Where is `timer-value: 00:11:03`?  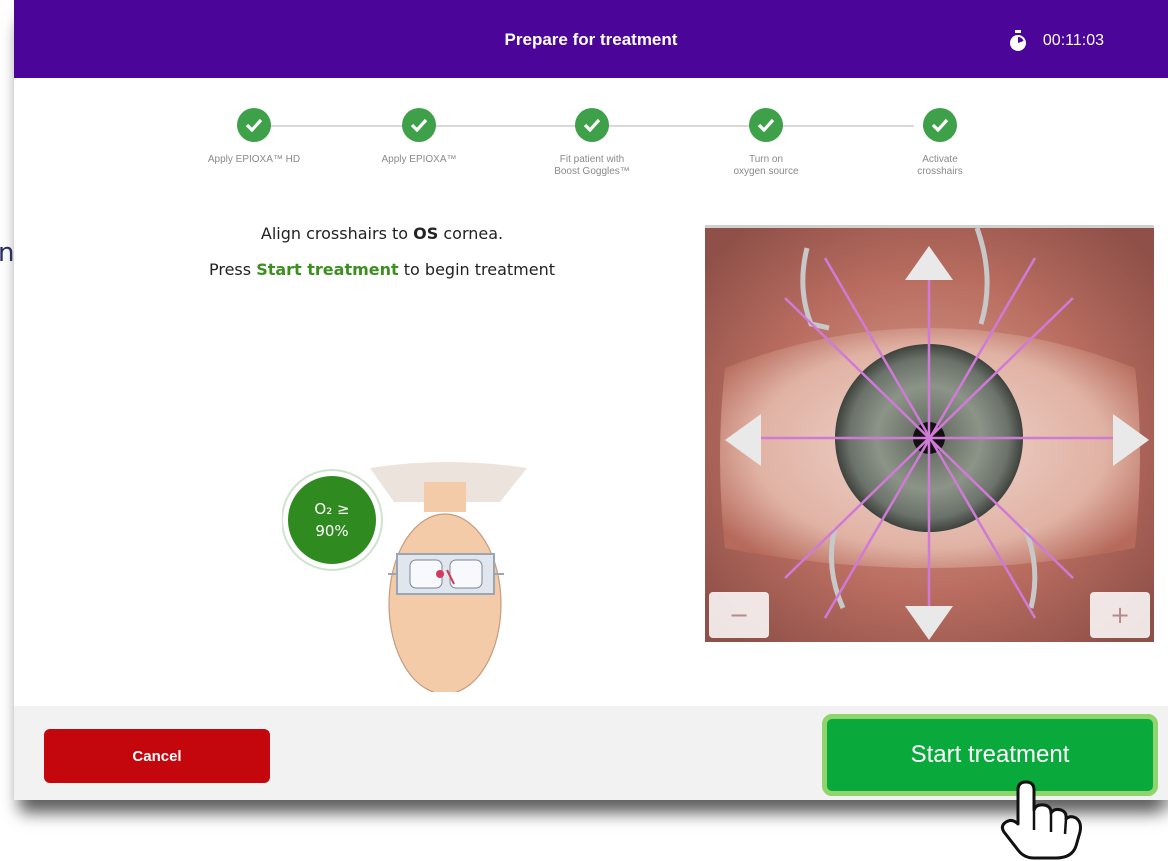
timer-value: 00:11:03 is located at coordinates (1073, 40).